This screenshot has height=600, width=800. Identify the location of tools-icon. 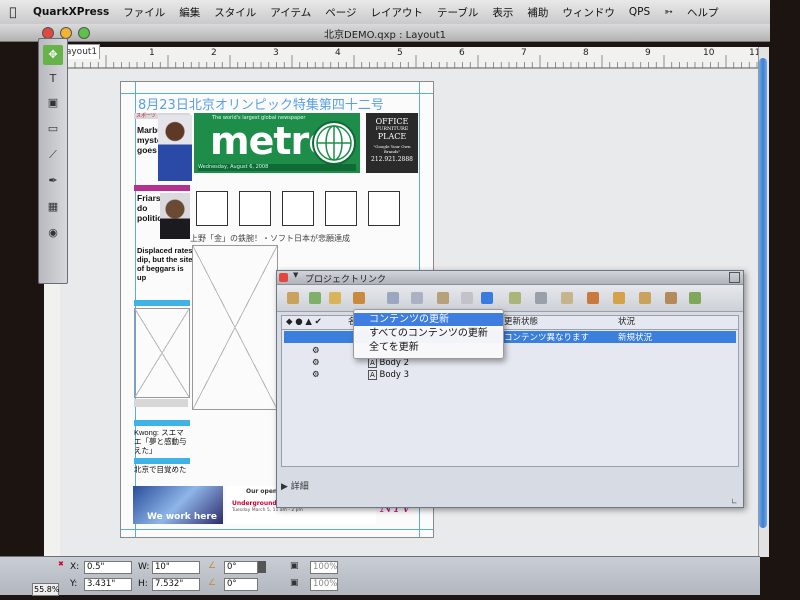
(593, 298).